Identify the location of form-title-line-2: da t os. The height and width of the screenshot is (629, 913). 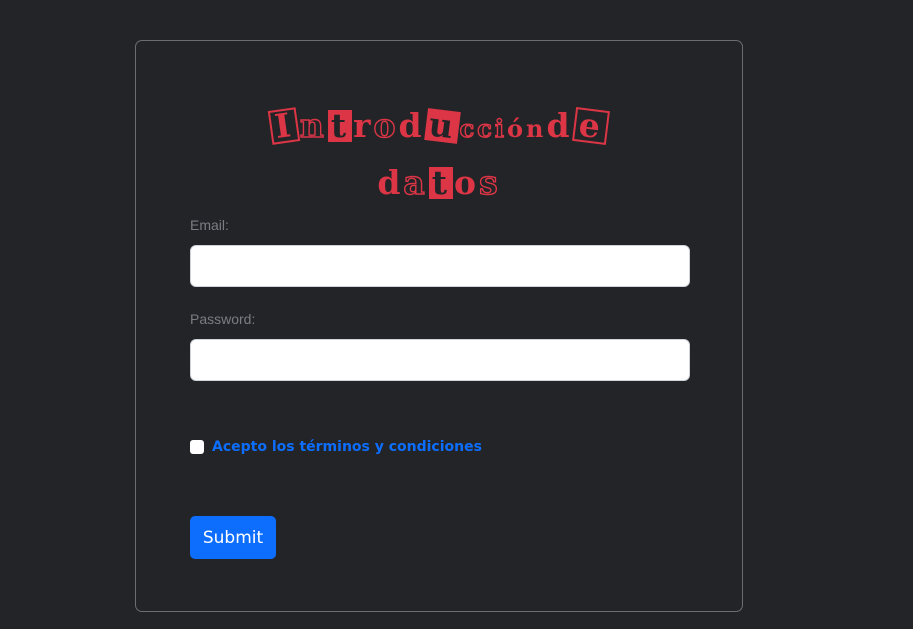
(439, 183).